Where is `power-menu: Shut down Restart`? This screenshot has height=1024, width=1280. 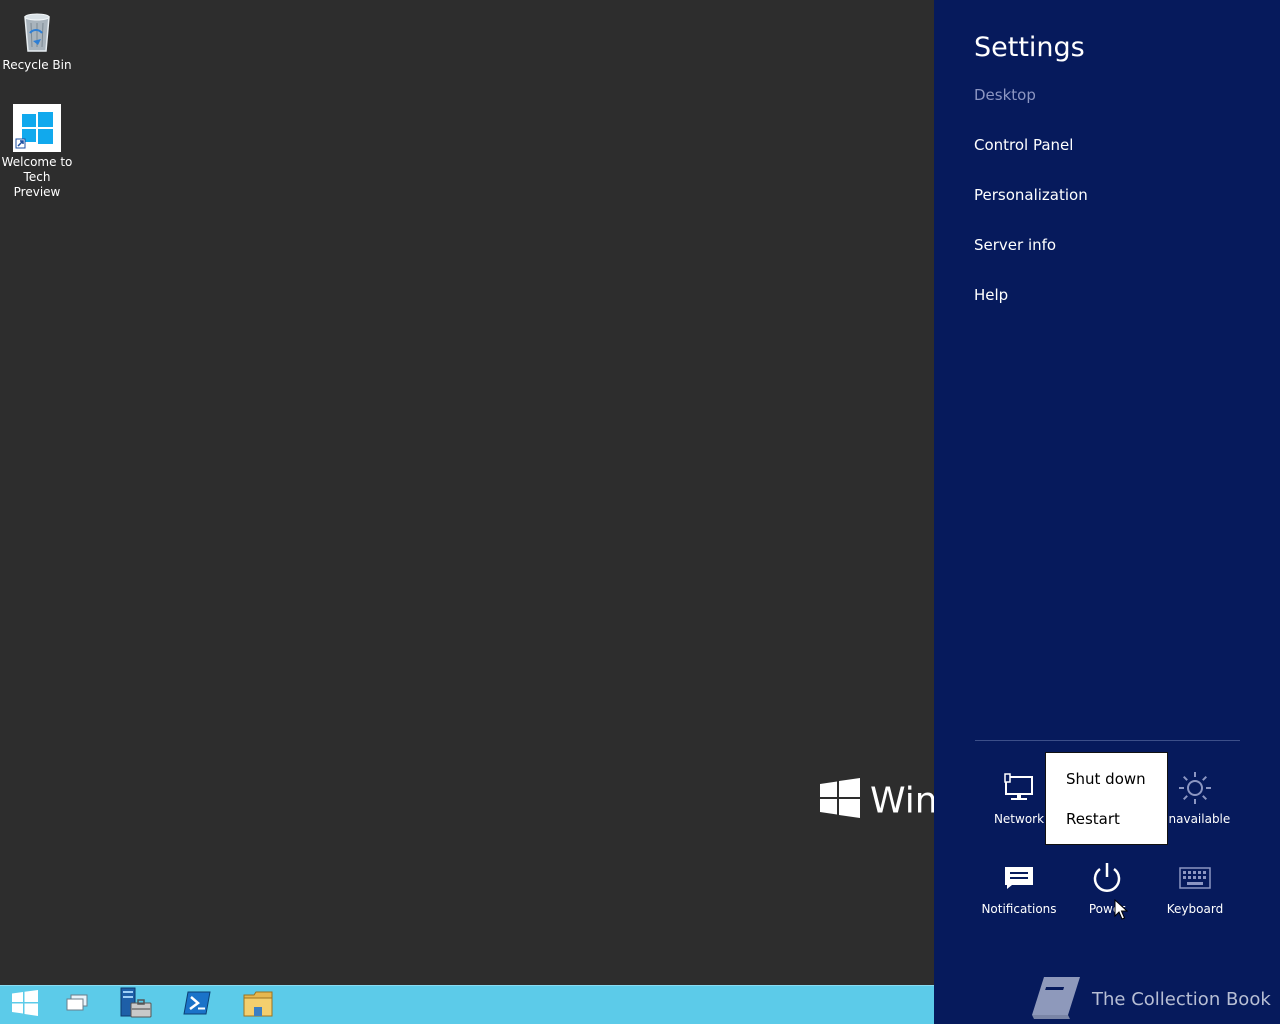
power-menu: Shut down Restart is located at coordinates (1106, 798).